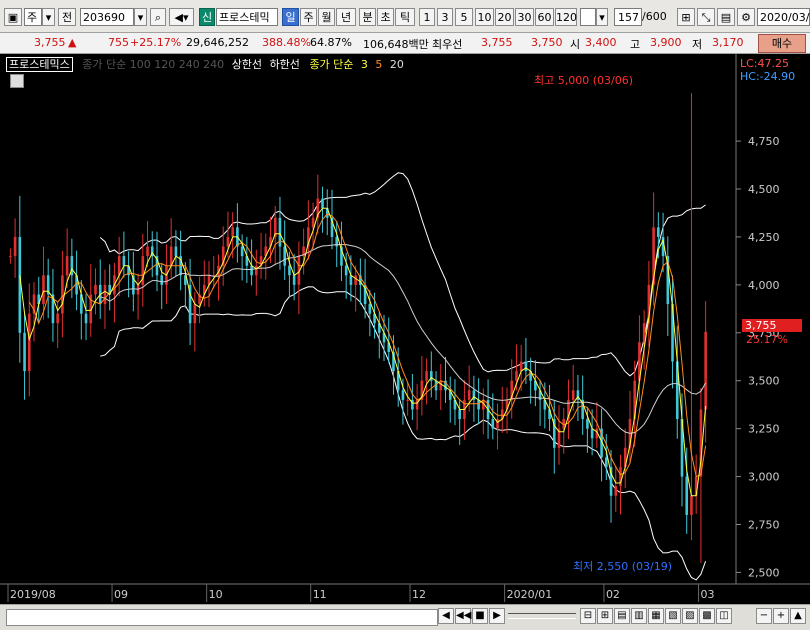  What do you see at coordinates (290, 17) in the screenshot?
I see `interval-day: 일` at bounding box center [290, 17].